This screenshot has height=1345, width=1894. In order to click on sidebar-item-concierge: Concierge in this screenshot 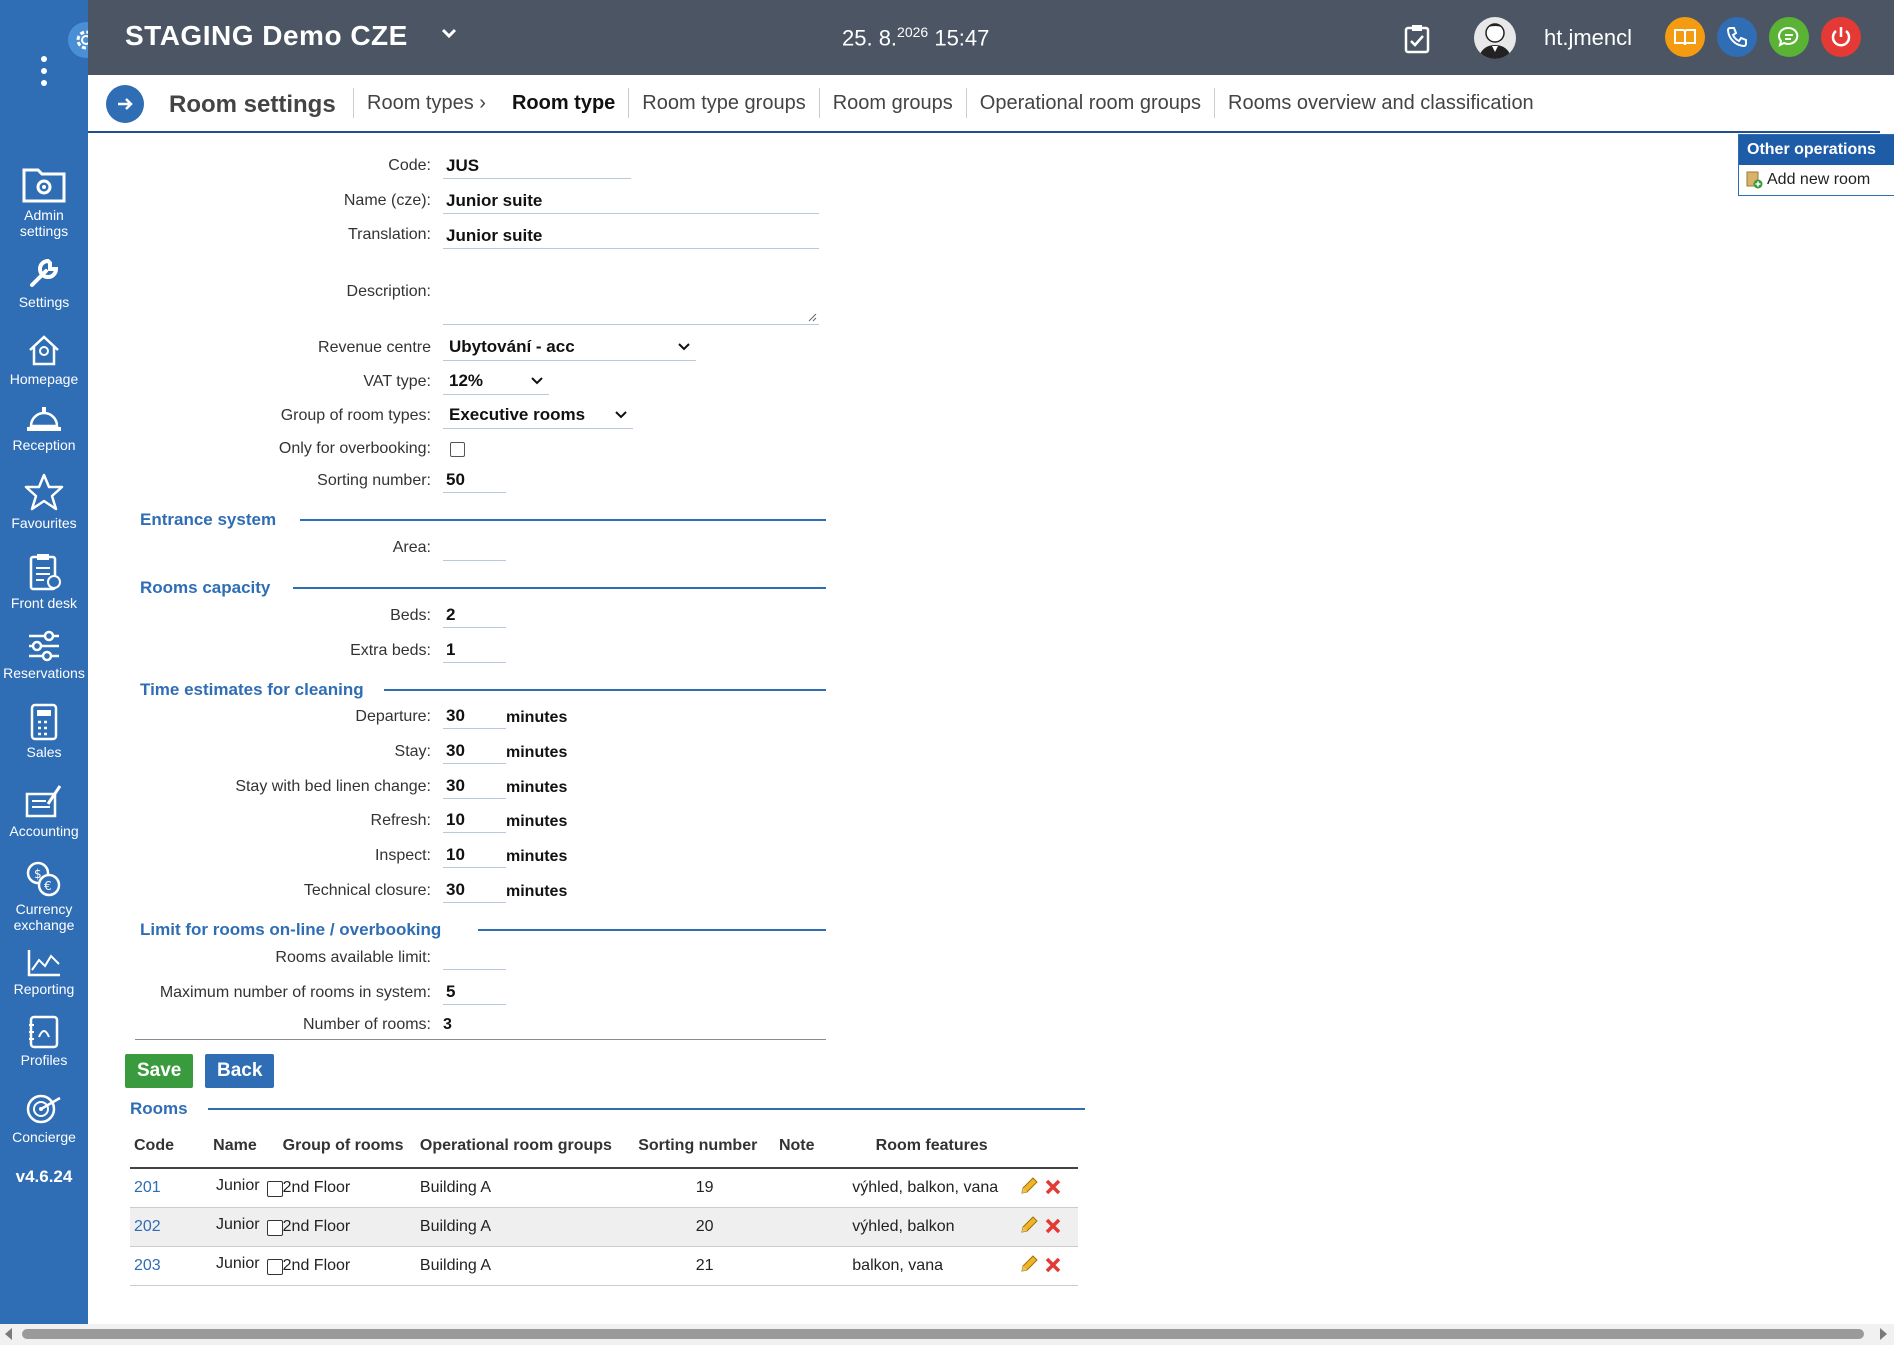, I will do `click(44, 1118)`.